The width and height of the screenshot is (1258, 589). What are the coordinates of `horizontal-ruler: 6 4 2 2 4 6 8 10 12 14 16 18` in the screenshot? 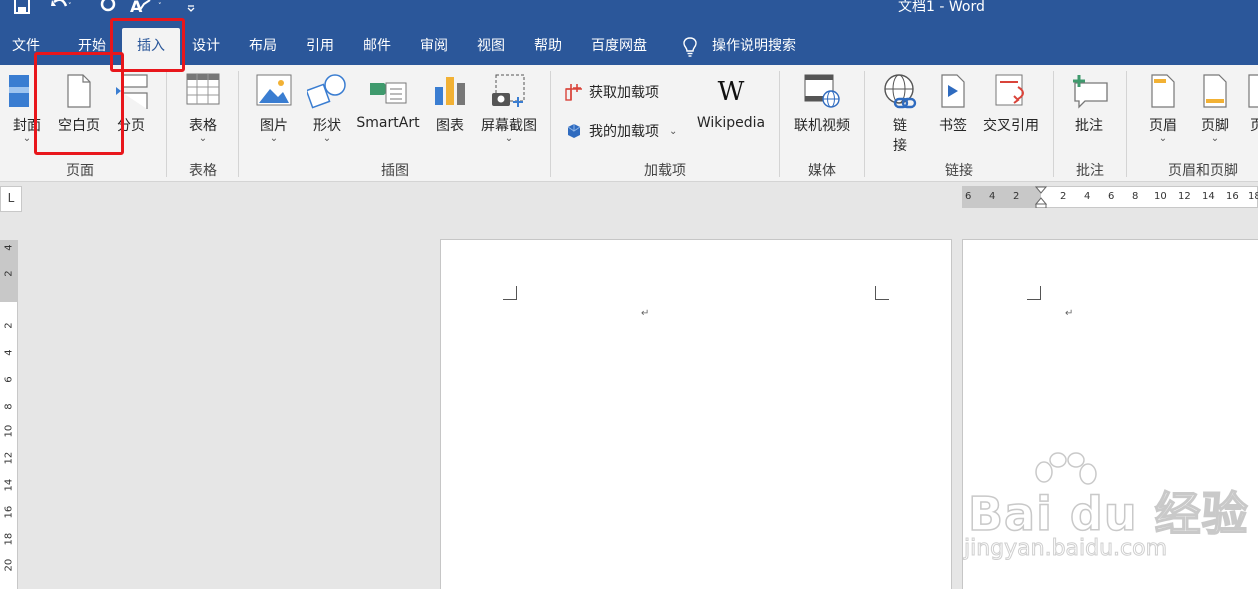 It's located at (1110, 197).